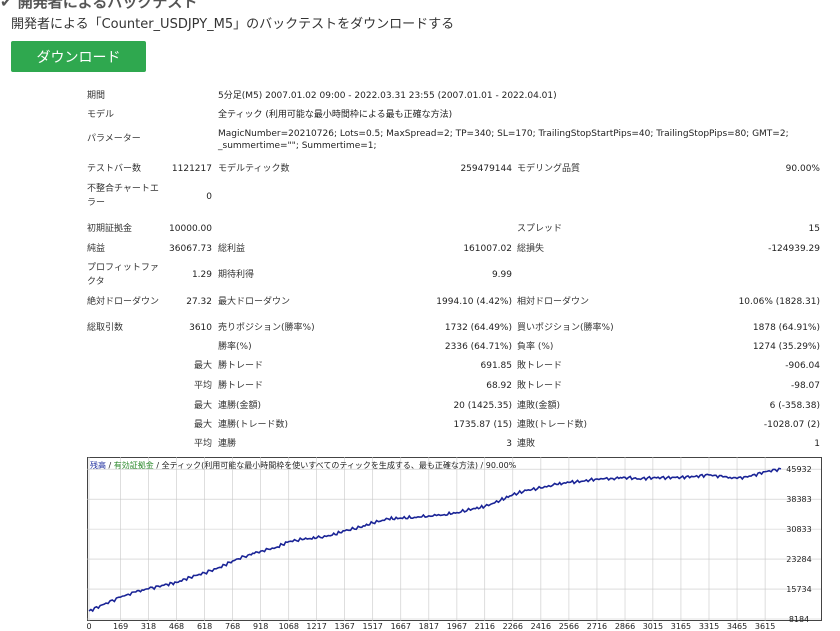  Describe the element at coordinates (200, 328) in the screenshot. I see `trades-value: 3610` at that location.